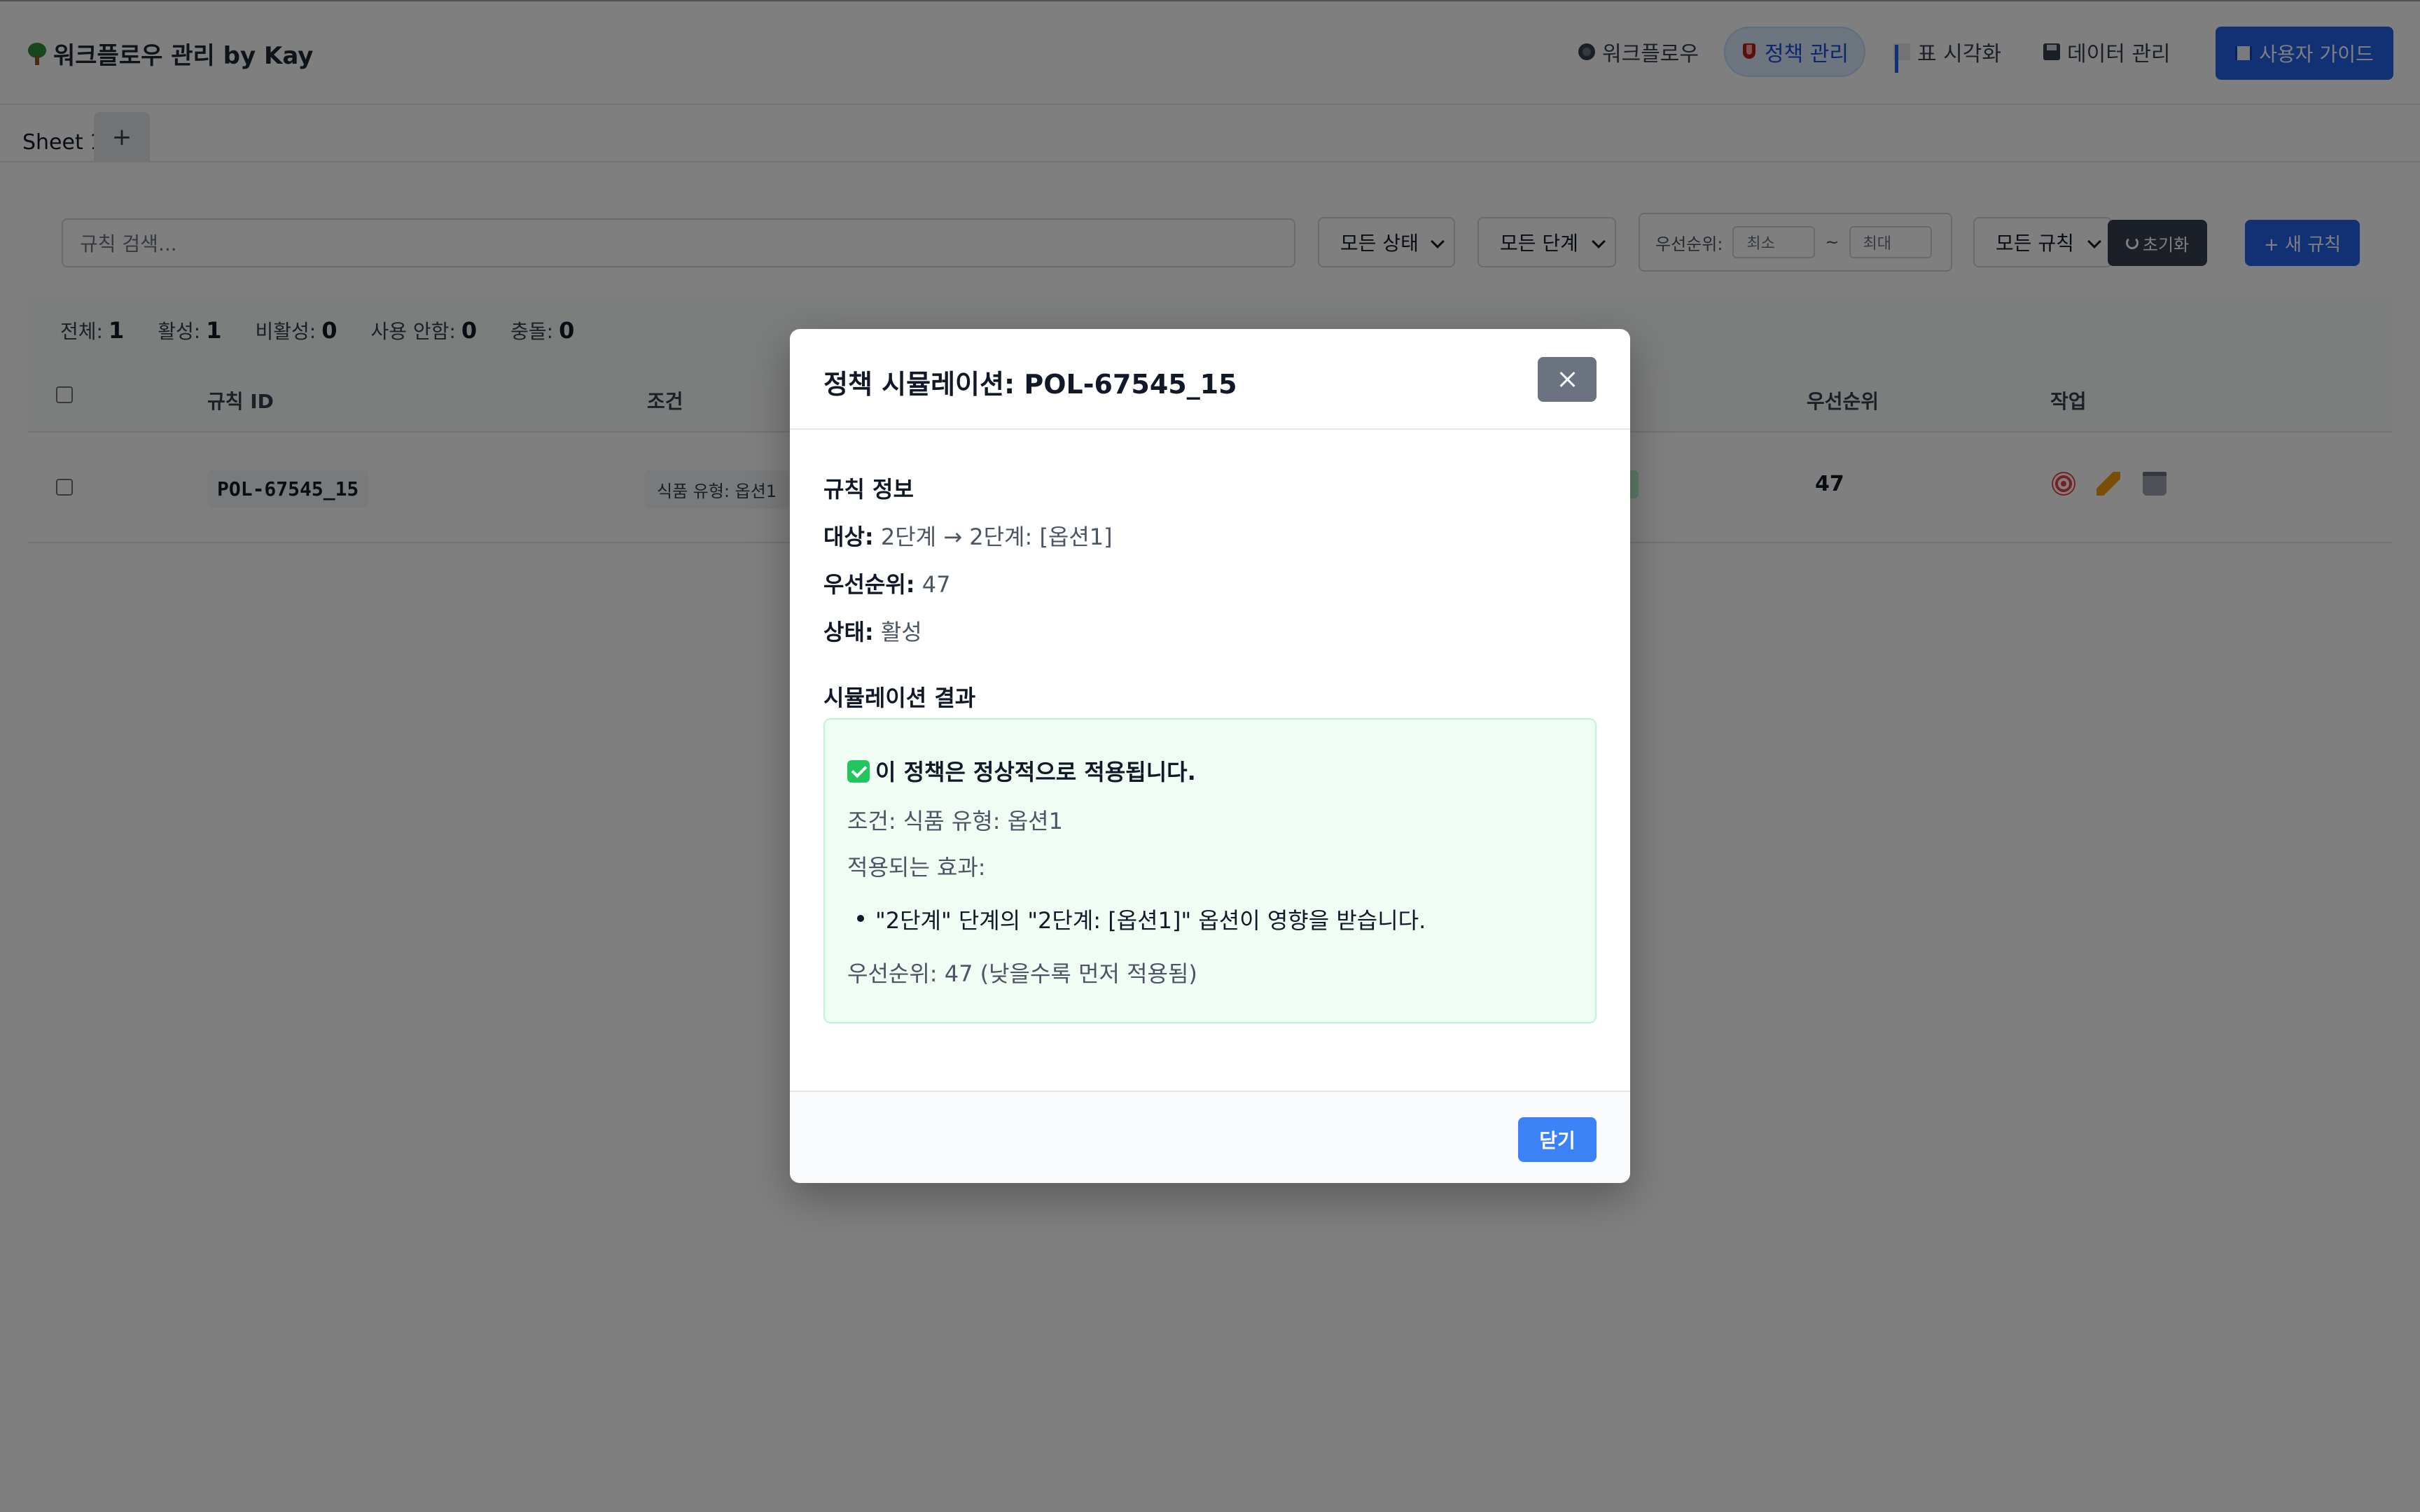  I want to click on close-icon, so click(1567, 379).